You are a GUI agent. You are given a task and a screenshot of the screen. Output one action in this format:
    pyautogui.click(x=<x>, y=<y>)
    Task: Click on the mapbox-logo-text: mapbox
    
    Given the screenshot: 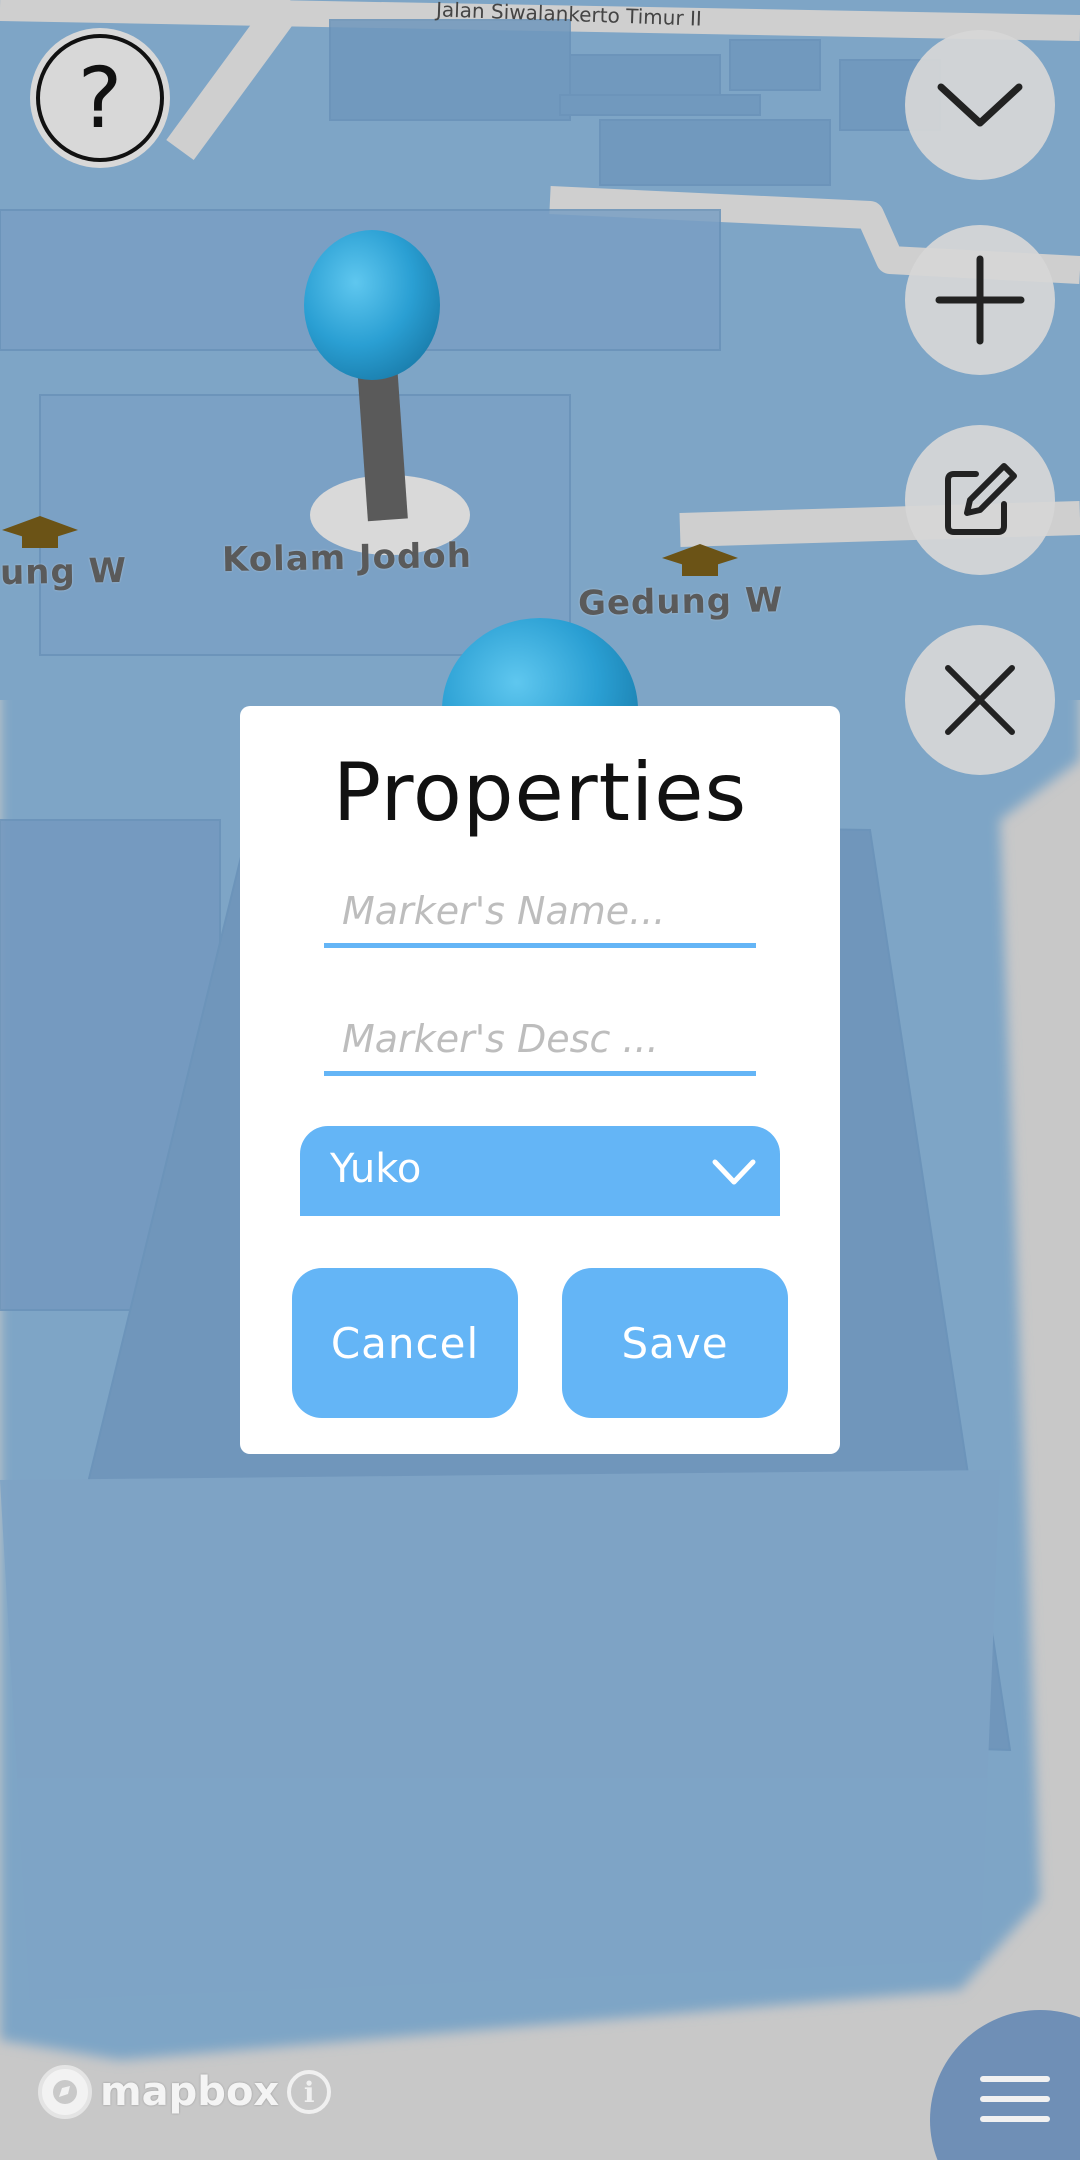 What is the action you would take?
    pyautogui.click(x=190, y=2092)
    